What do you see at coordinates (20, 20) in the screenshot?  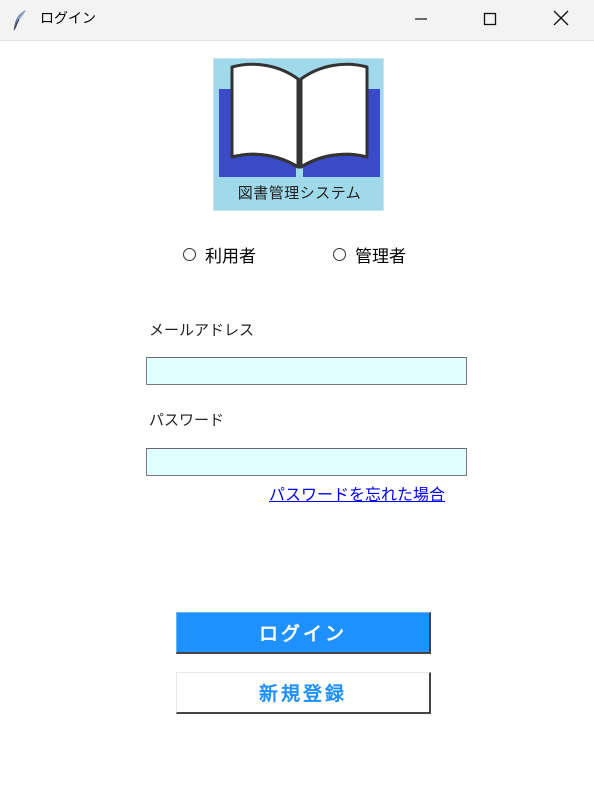 I see `feather-icon` at bounding box center [20, 20].